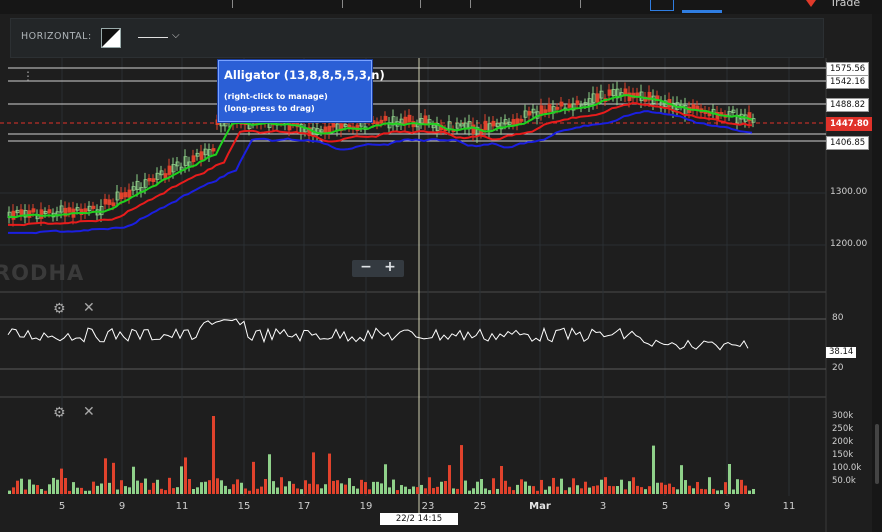 The width and height of the screenshot is (882, 532). I want to click on volume-axis-label: 150k, so click(843, 455).